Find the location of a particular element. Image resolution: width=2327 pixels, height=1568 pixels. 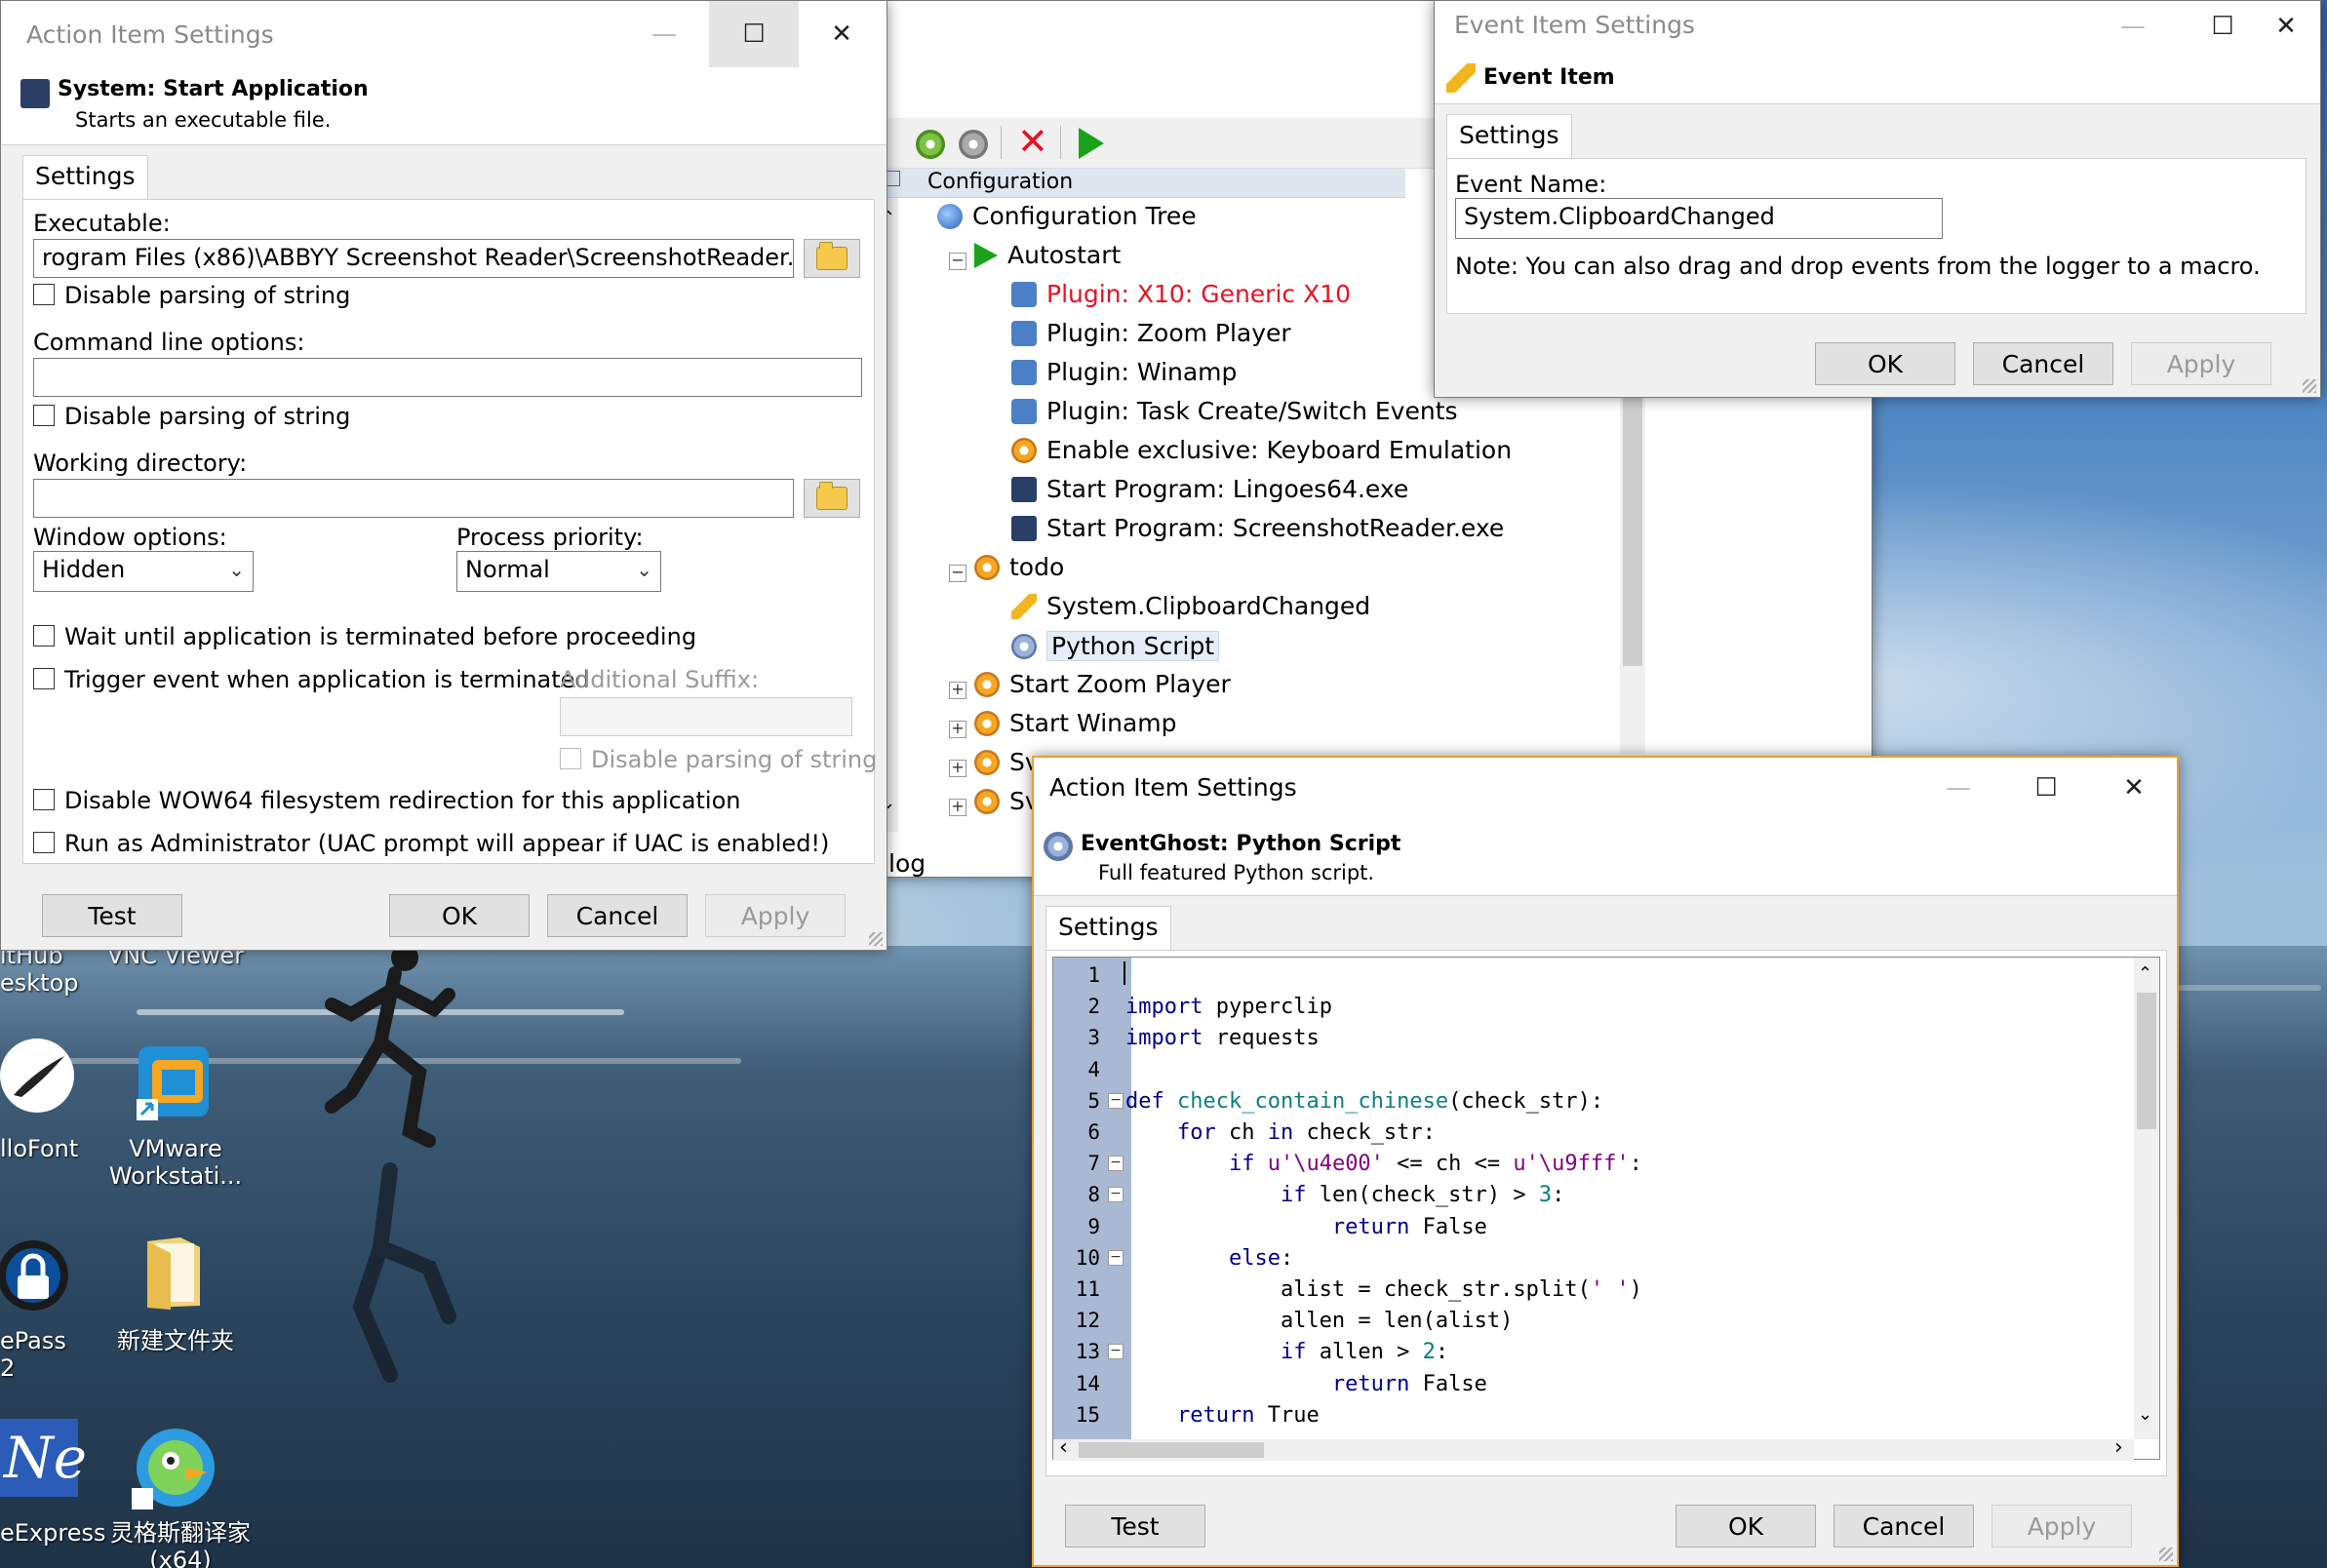

tree-item-start-lingoes: Start Program: Lingoes64.exe is located at coordinates (1209, 489).